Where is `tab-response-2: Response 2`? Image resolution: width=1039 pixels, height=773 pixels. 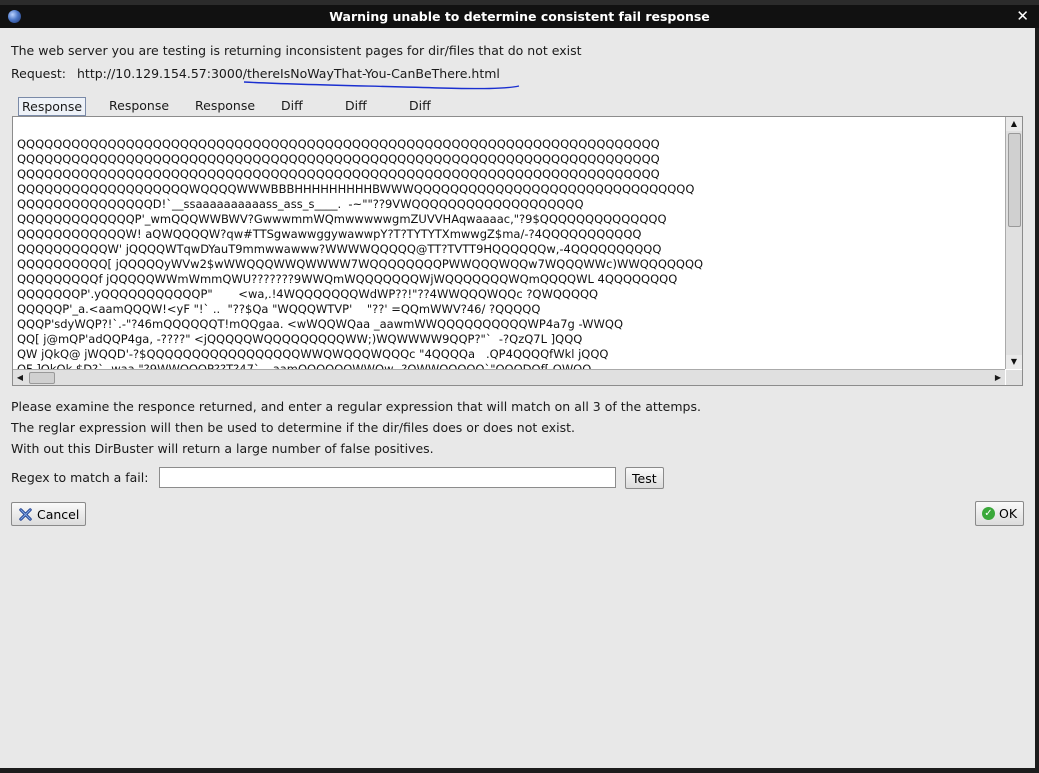
tab-response-2: Response 2 is located at coordinates (139, 113).